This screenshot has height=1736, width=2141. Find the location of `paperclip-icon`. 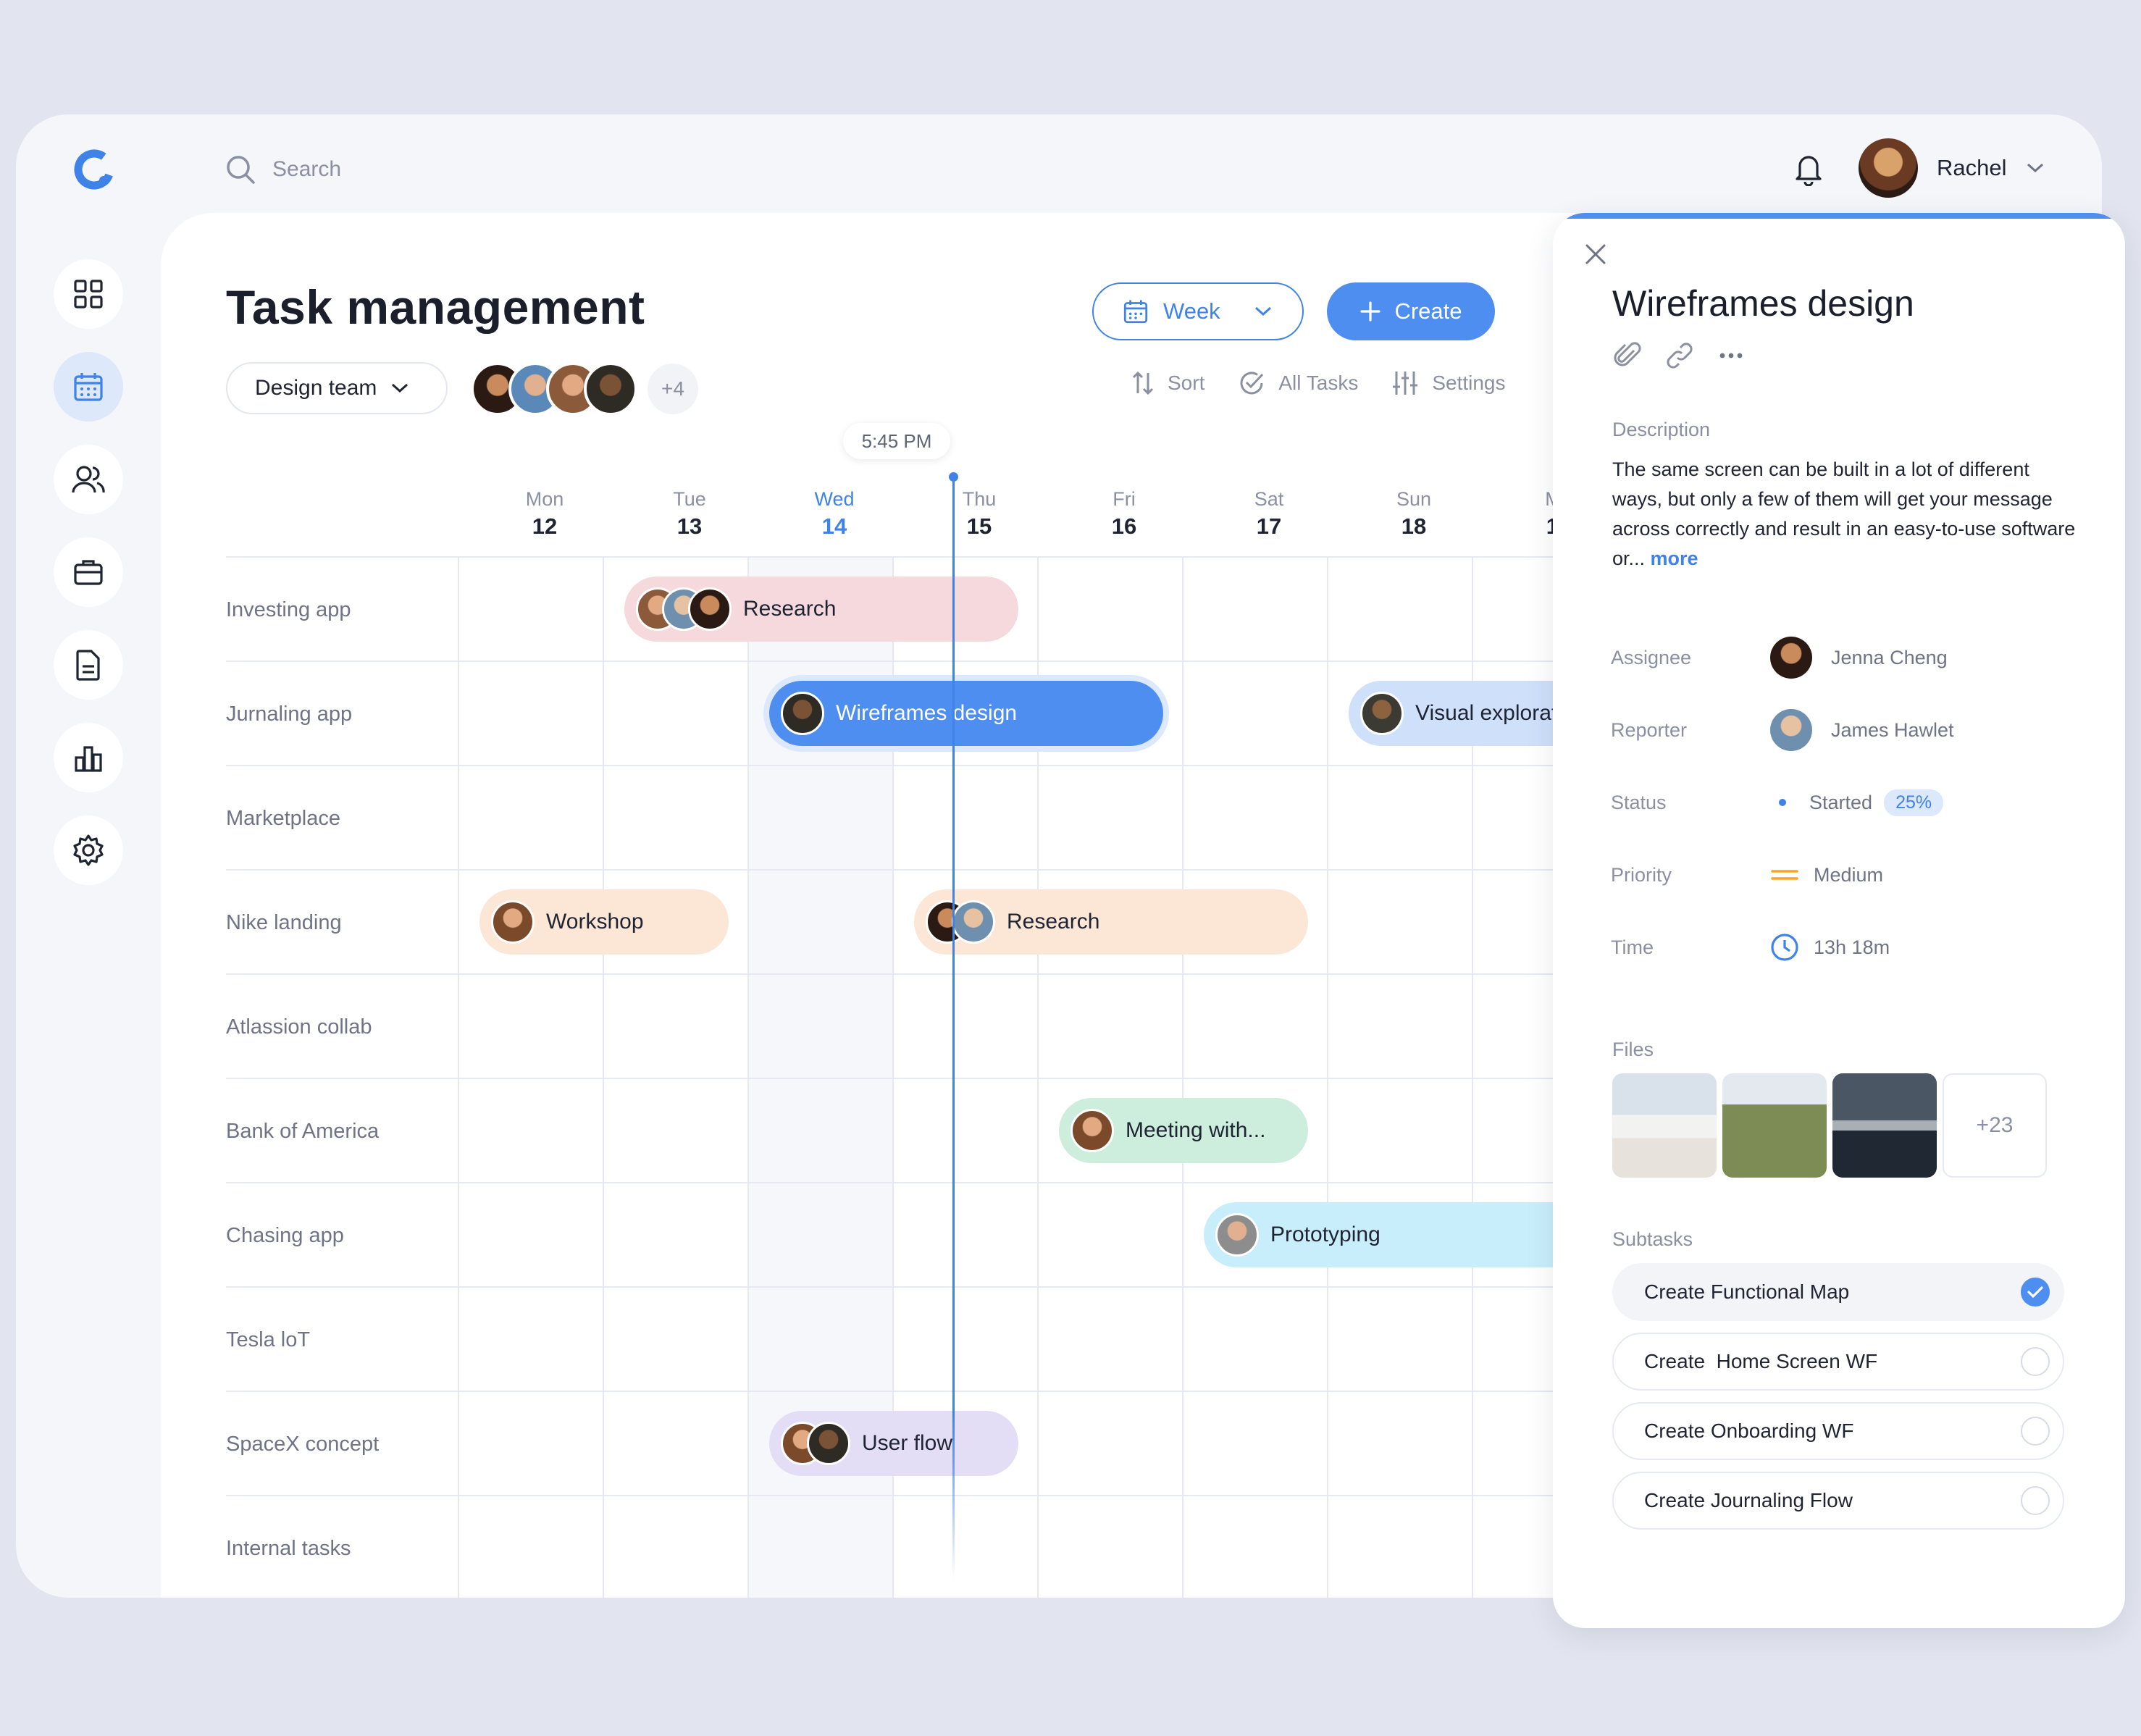

paperclip-icon is located at coordinates (1627, 356).